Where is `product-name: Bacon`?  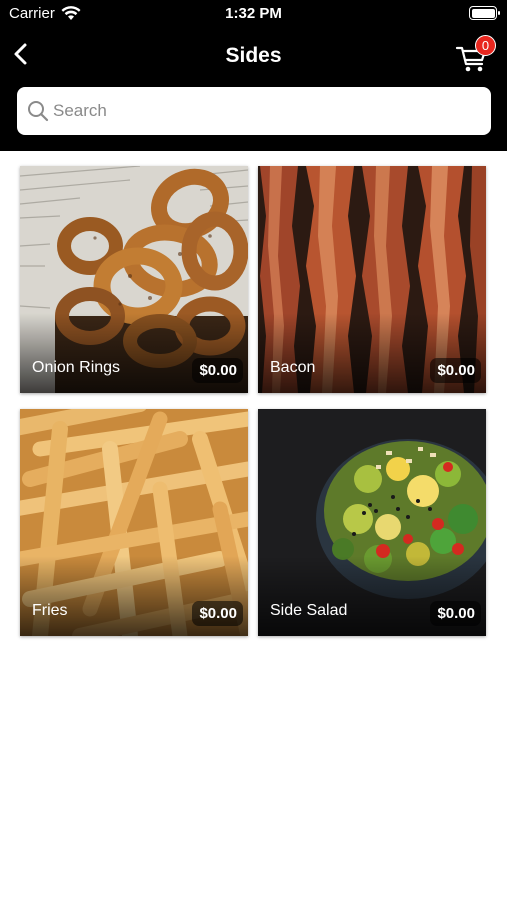 product-name: Bacon is located at coordinates (293, 367).